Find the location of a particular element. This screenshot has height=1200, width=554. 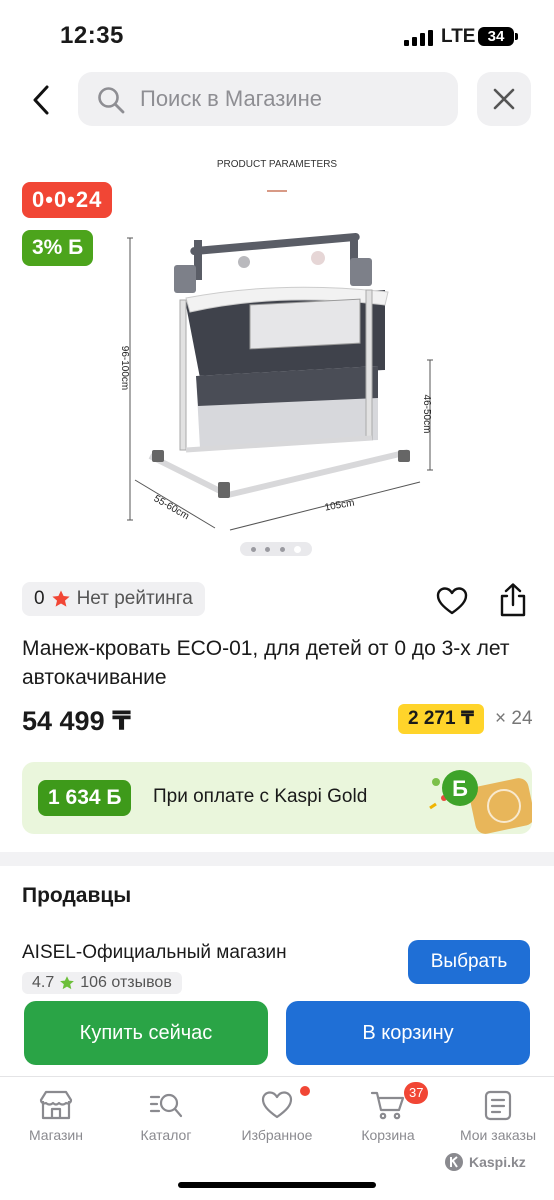

kaspi-gold-banner: 1 634 Б При оплате с Kaspi Gold Б is located at coordinates (277, 798).